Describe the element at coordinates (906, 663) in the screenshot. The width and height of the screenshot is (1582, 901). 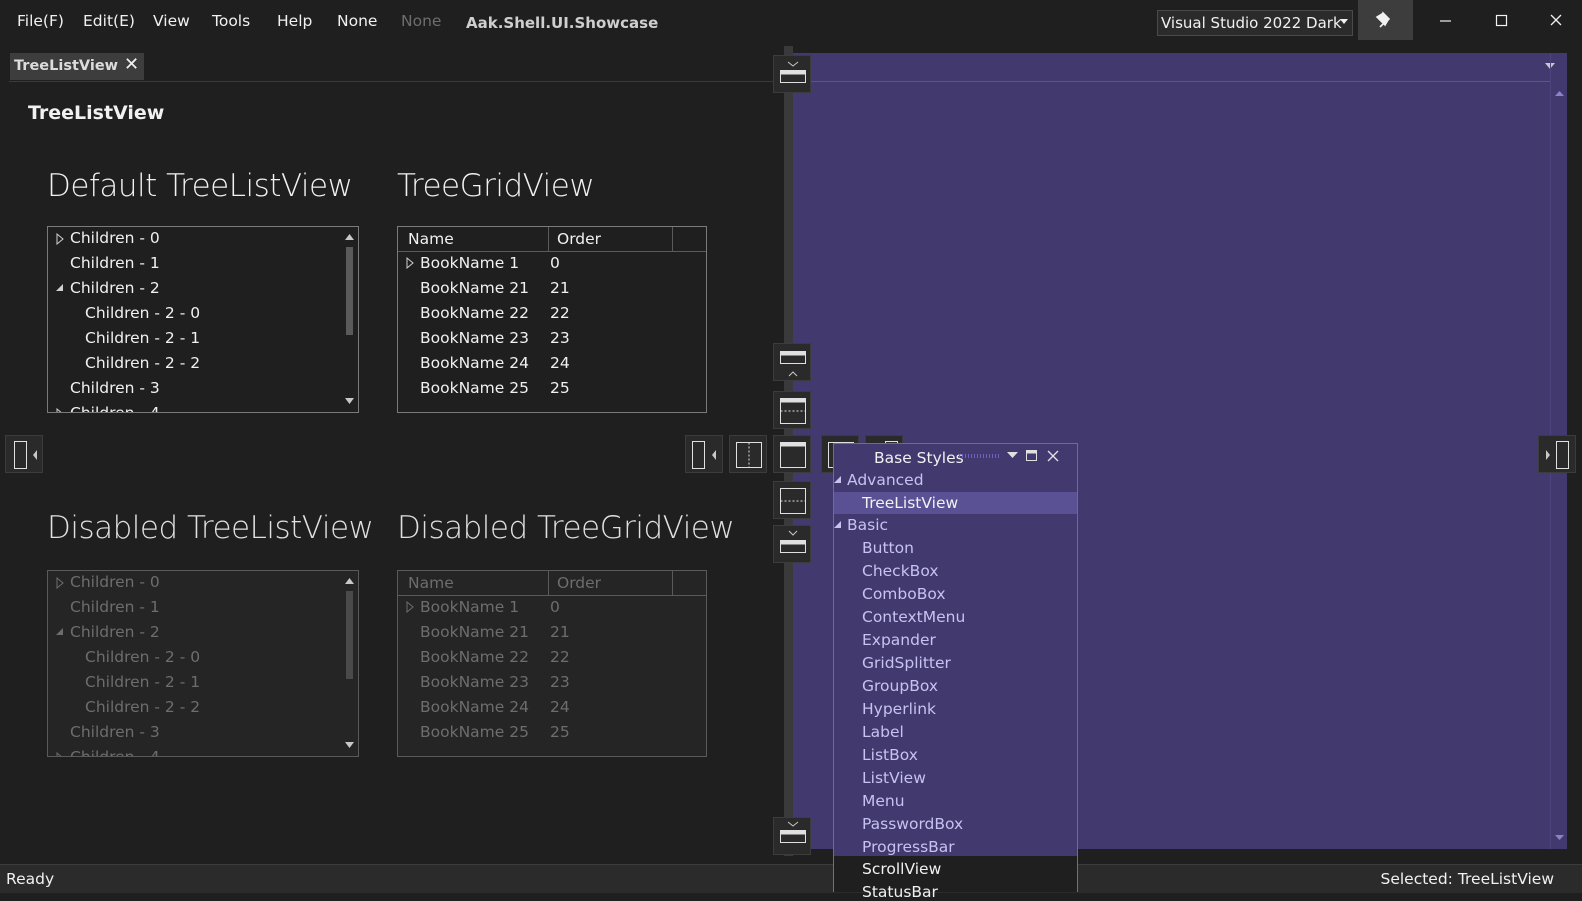
I see `tree-item: GridSplitter` at that location.